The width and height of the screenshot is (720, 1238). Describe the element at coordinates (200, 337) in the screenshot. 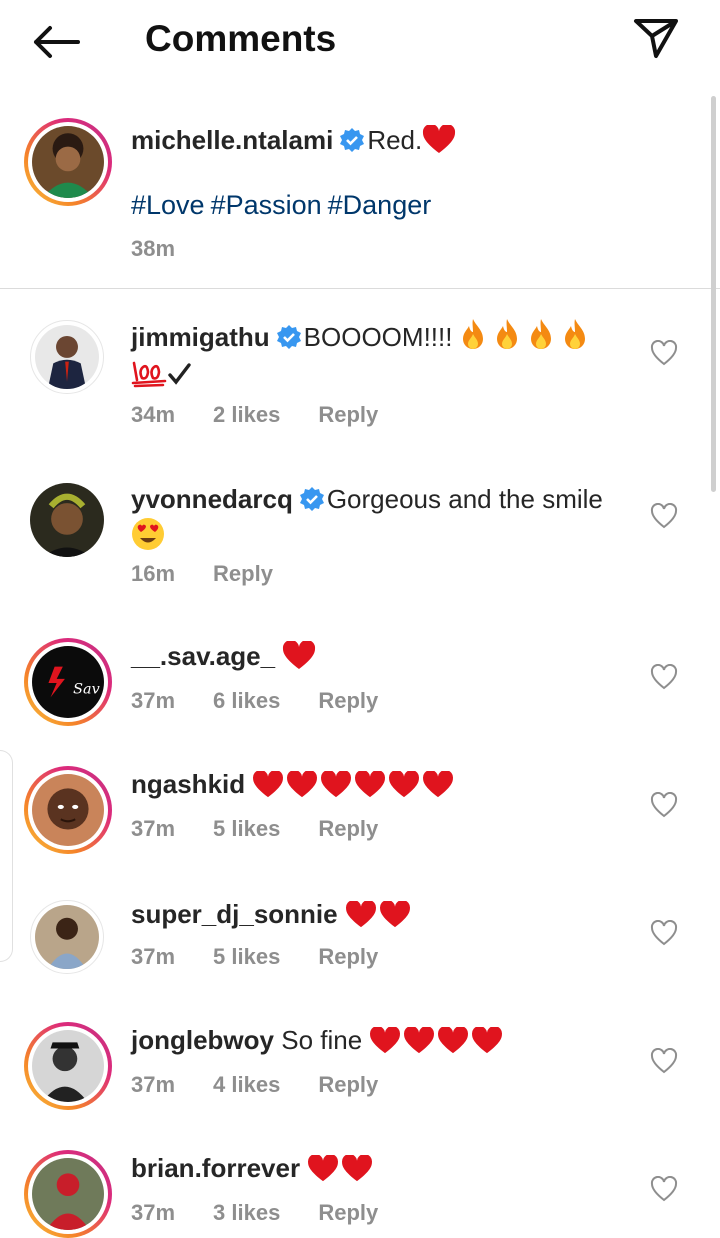

I see `comment-username: jimmigathu` at that location.